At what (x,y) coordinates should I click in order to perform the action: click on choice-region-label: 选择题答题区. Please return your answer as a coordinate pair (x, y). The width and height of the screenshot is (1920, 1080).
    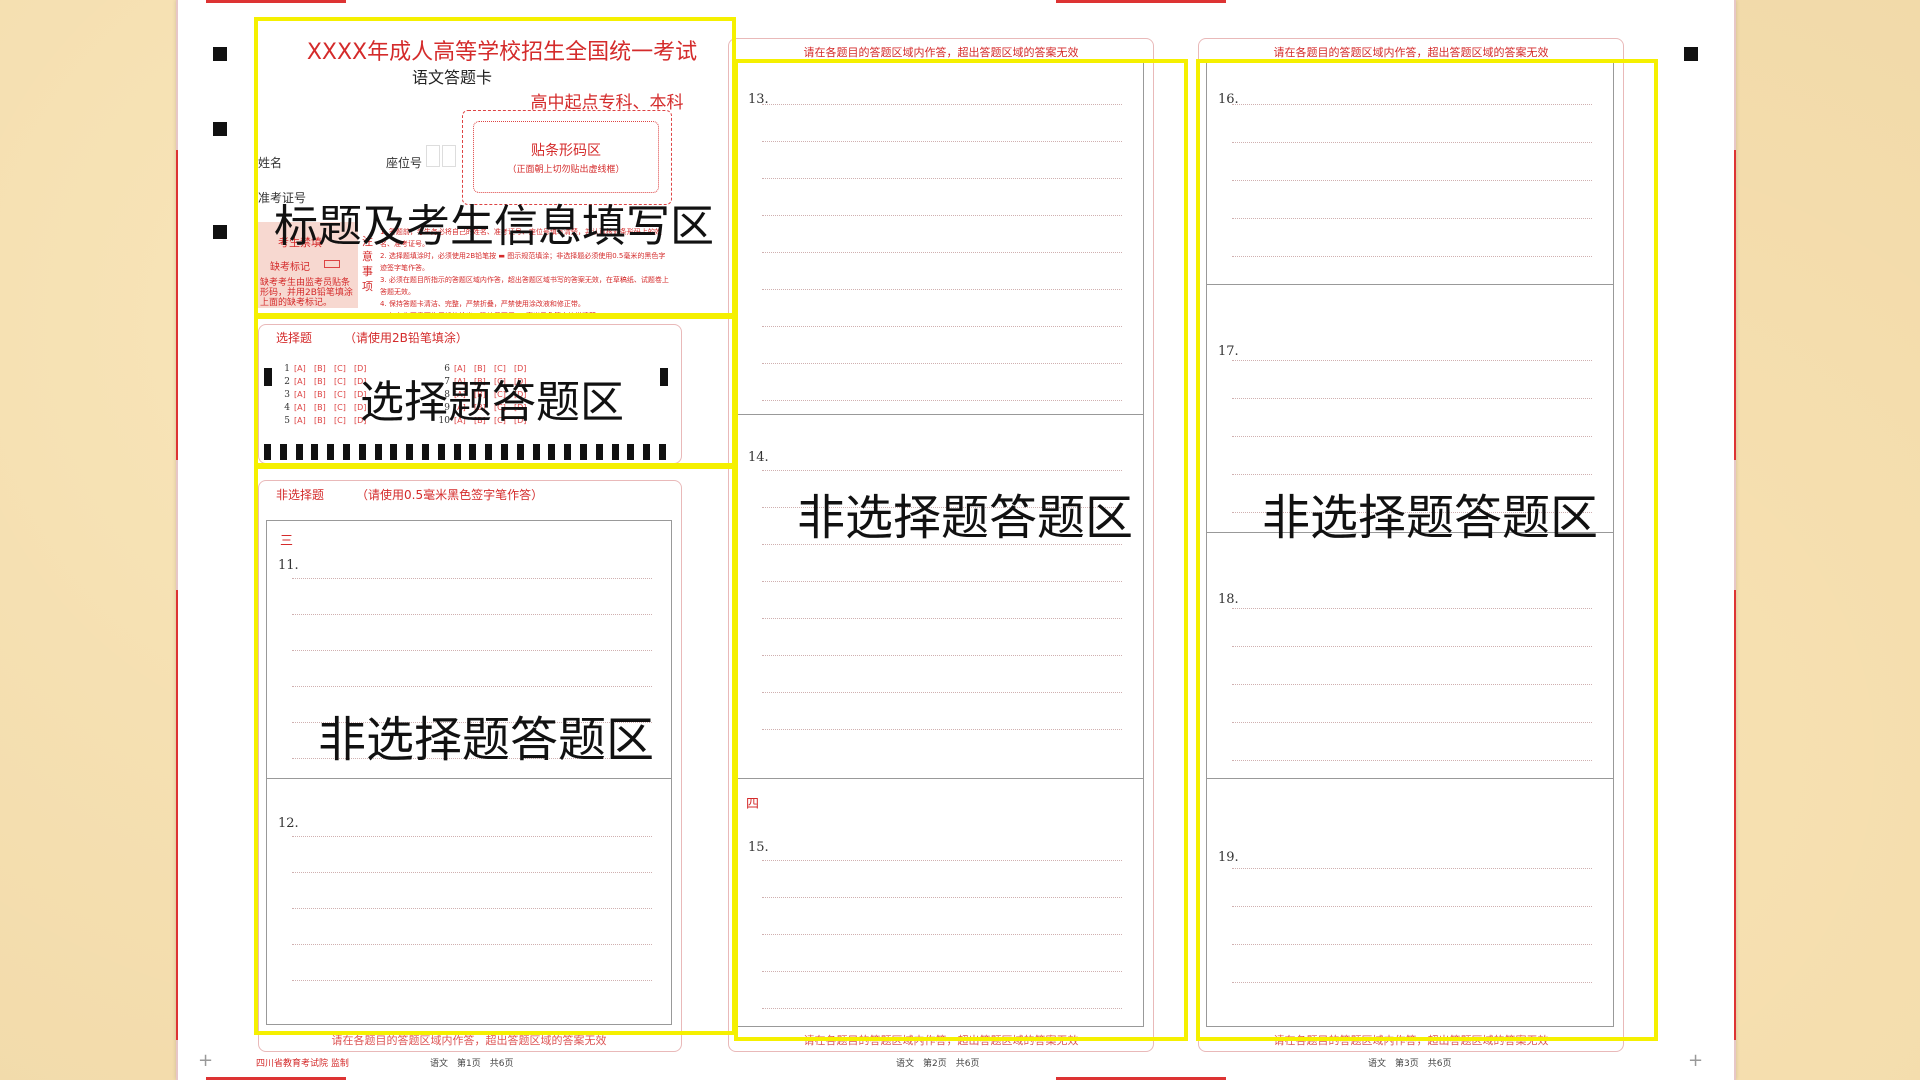
    Looking at the image, I should click on (492, 402).